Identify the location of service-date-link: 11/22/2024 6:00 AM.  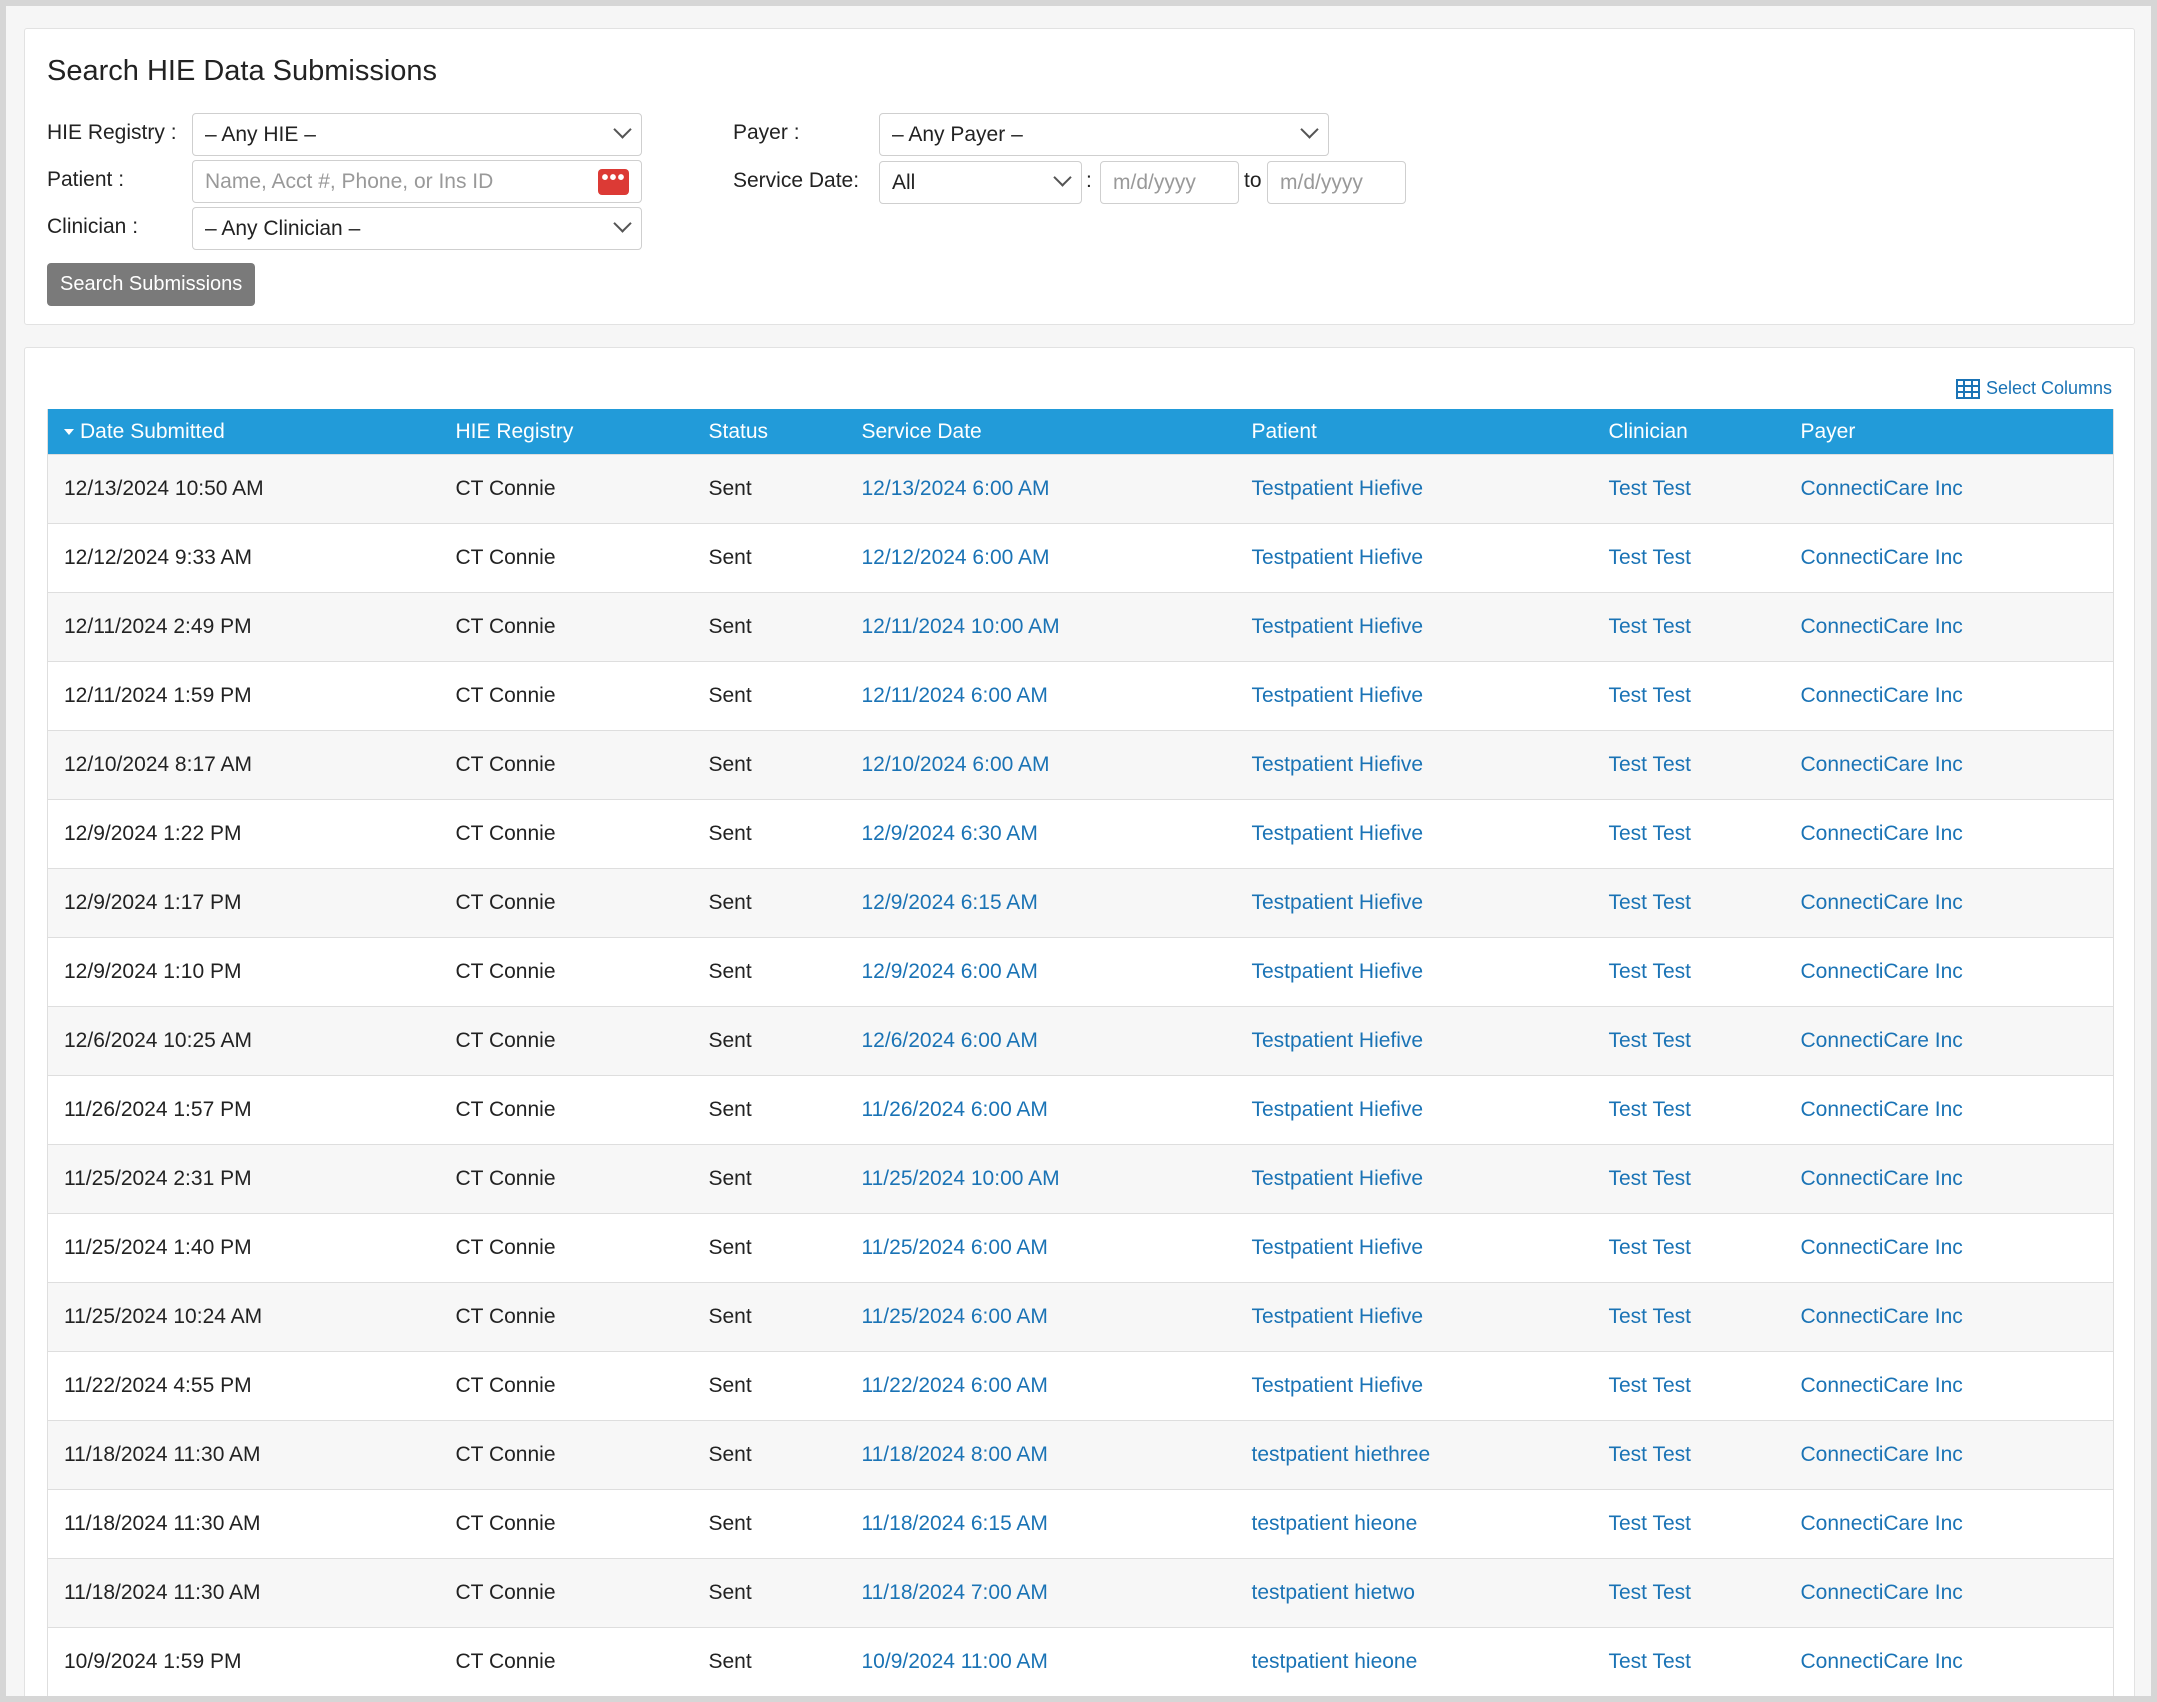
(1040, 1386).